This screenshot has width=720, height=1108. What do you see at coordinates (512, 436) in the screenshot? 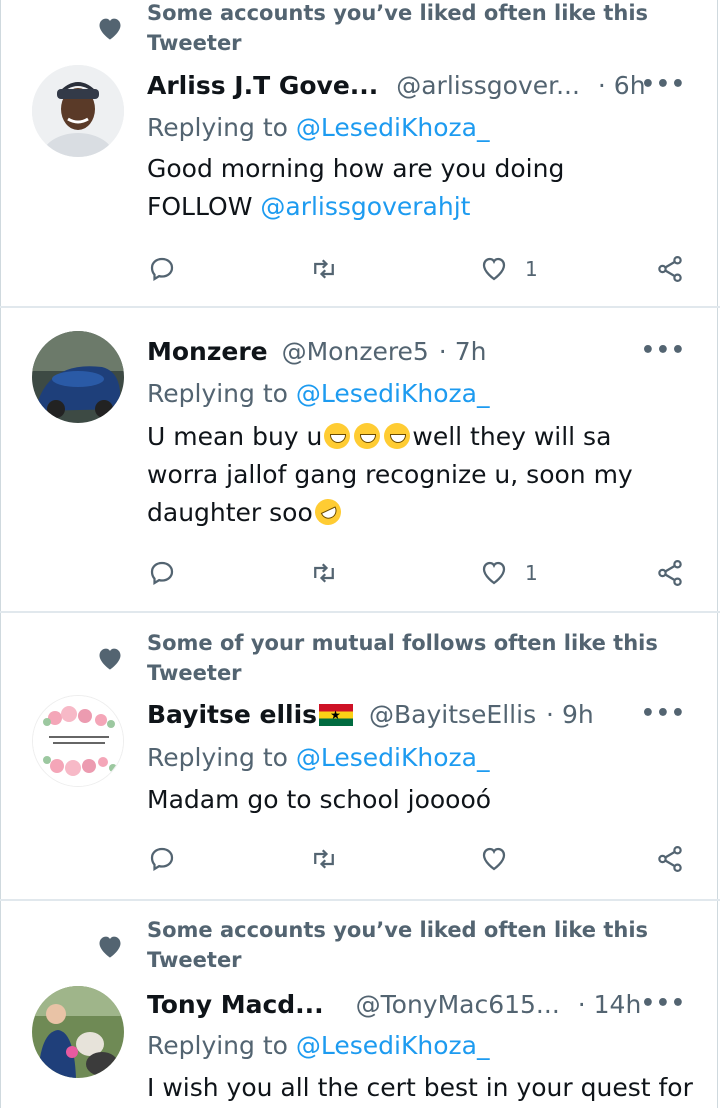
I see `tweet-text-fragment: well they will sa` at bounding box center [512, 436].